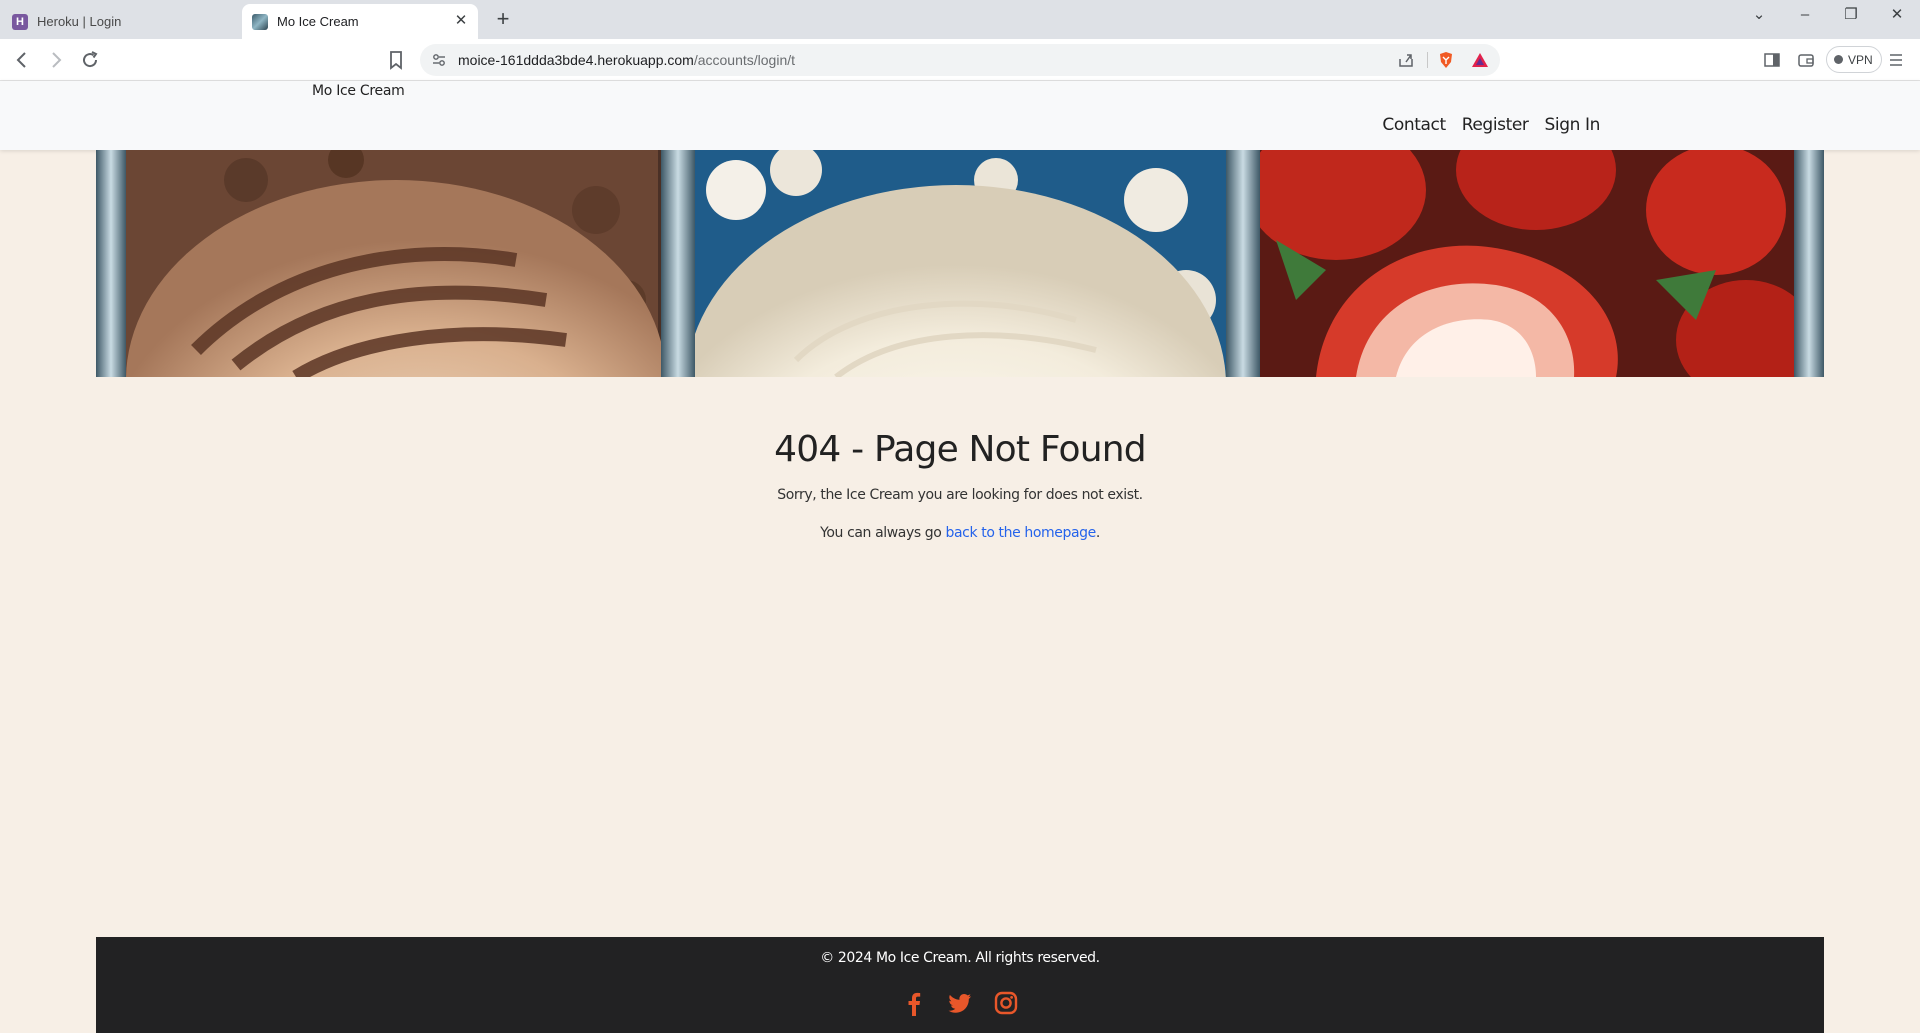 This screenshot has width=1920, height=1033. I want to click on page-title: 404 - Page Not Found, so click(960, 449).